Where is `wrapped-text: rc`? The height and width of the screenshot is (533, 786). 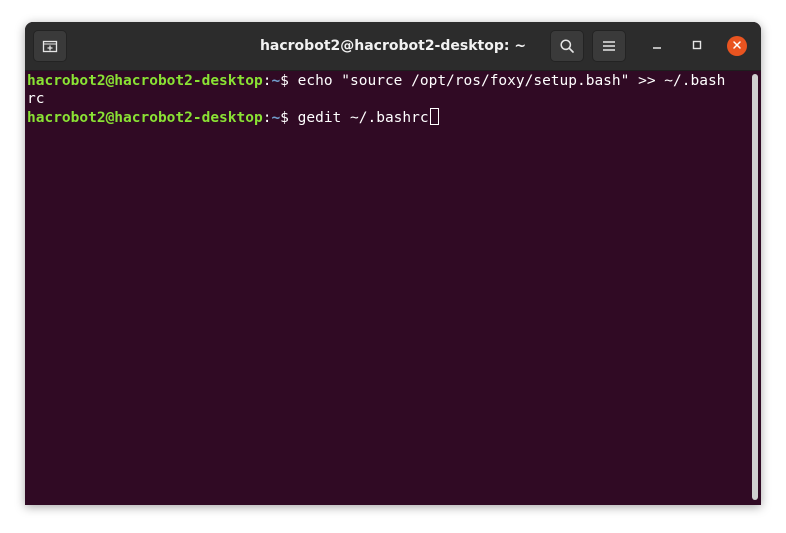
wrapped-text: rc is located at coordinates (36, 99).